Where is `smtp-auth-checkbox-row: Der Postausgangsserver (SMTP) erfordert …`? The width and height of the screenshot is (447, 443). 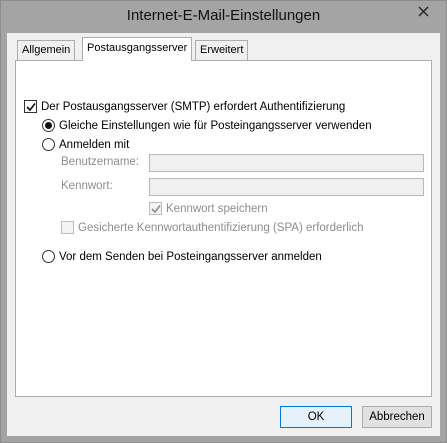 smtp-auth-checkbox-row: Der Postausgangsserver (SMTP) erfordert … is located at coordinates (184, 106).